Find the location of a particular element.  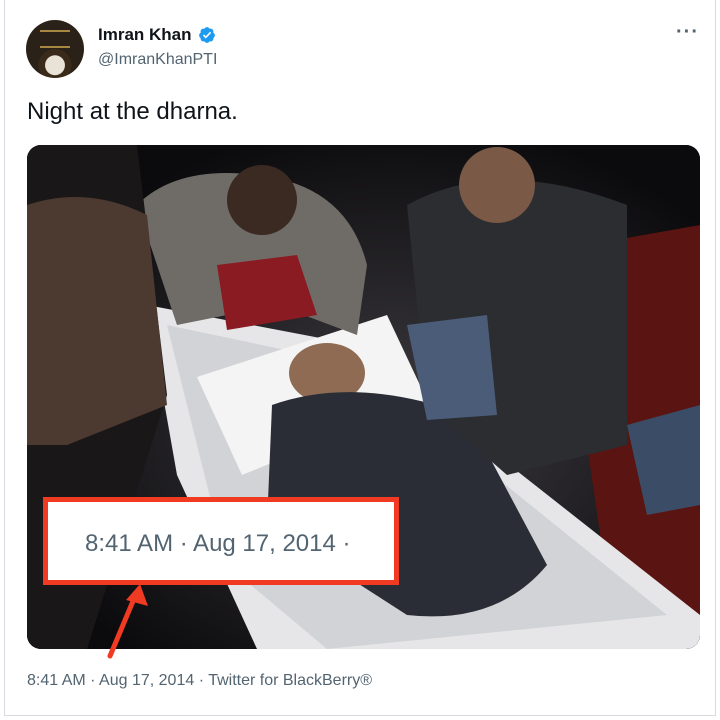

tweet-date: Aug 17, 2014 is located at coordinates (146, 680).